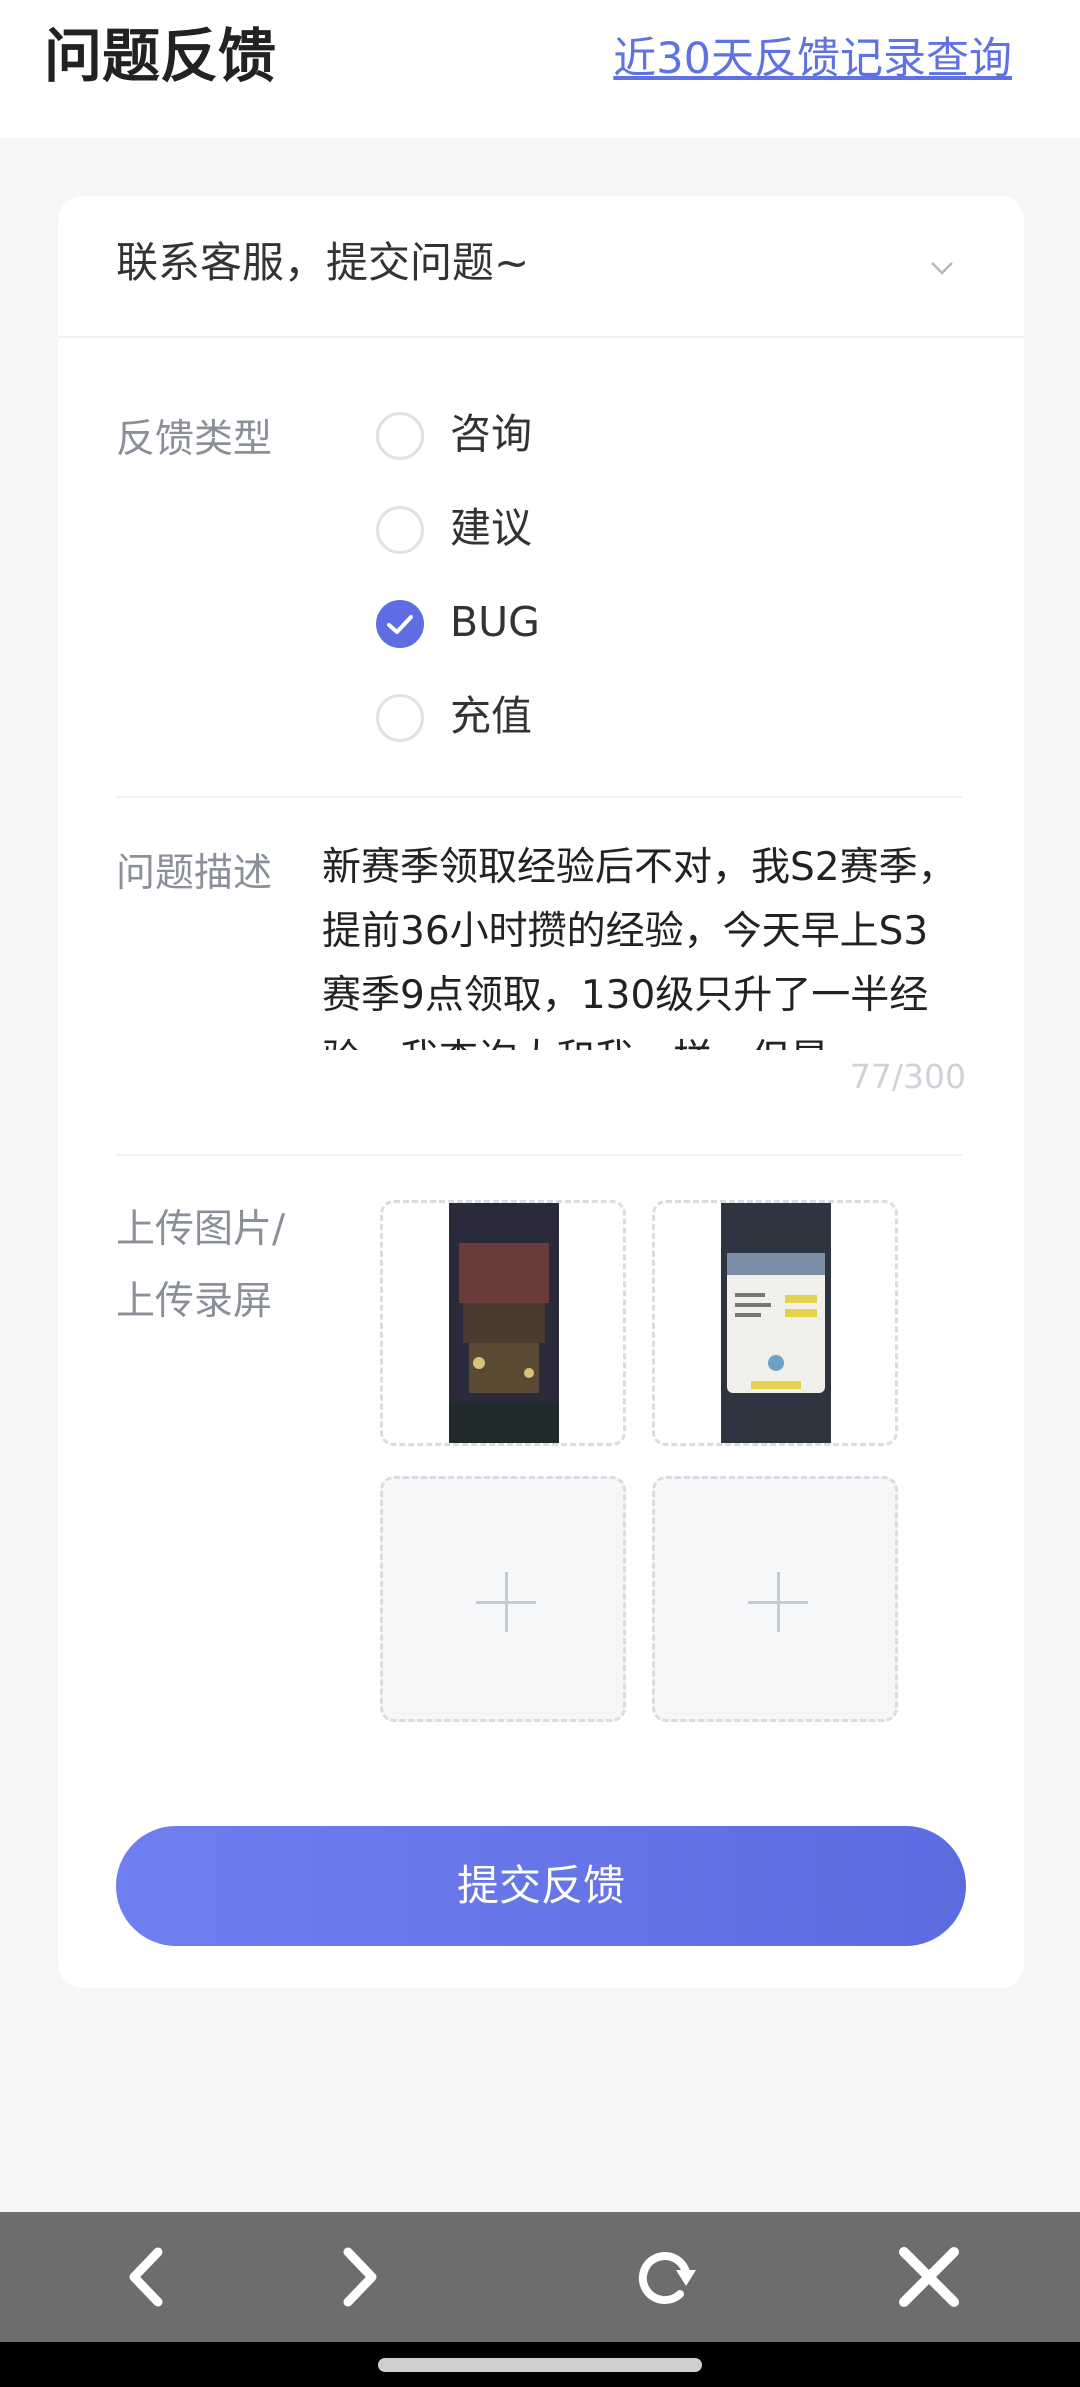 This screenshot has height=2387, width=1080. What do you see at coordinates (149, 2277) in the screenshot?
I see `back-icon` at bounding box center [149, 2277].